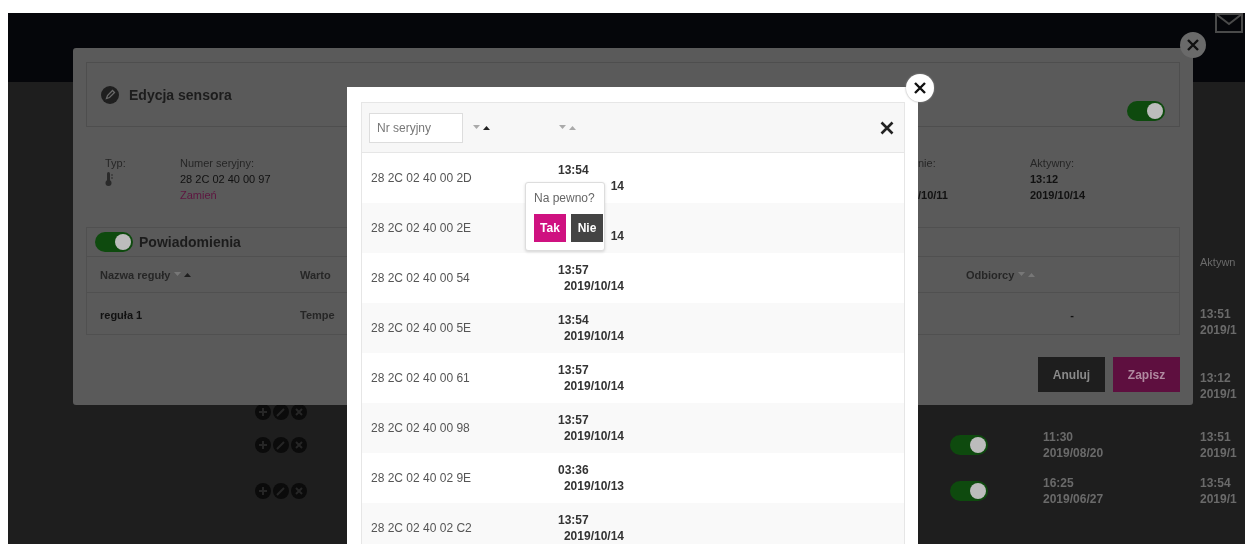 The height and width of the screenshot is (544, 1245). What do you see at coordinates (565, 198) in the screenshot?
I see `popover-question: Na pewno?` at bounding box center [565, 198].